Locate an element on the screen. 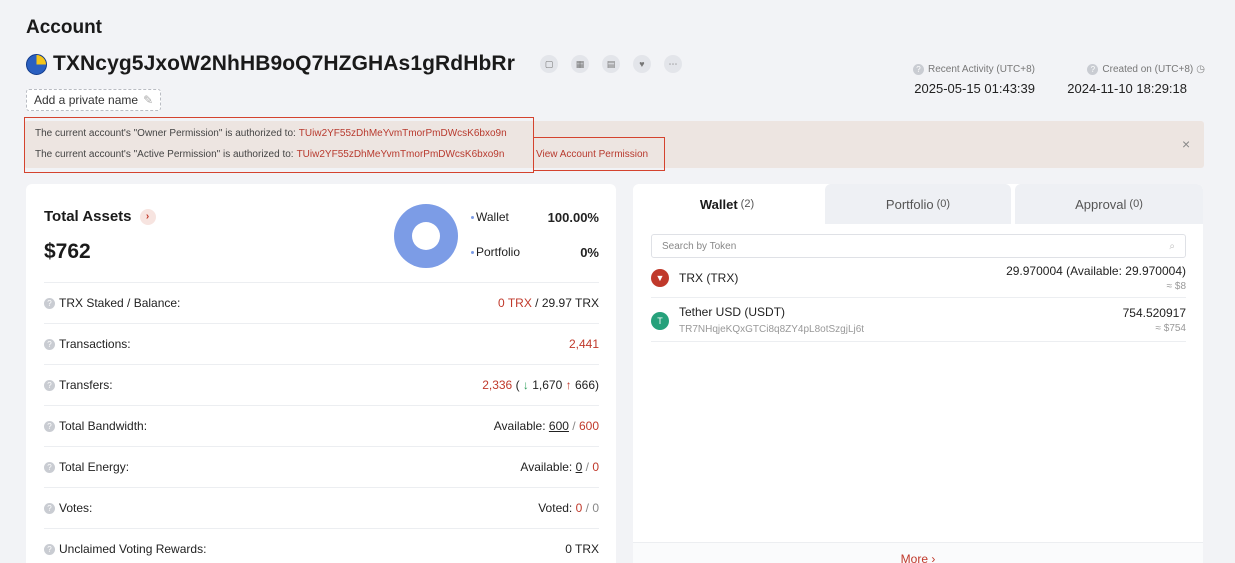  rewards-value: 0 TRX is located at coordinates (582, 549).